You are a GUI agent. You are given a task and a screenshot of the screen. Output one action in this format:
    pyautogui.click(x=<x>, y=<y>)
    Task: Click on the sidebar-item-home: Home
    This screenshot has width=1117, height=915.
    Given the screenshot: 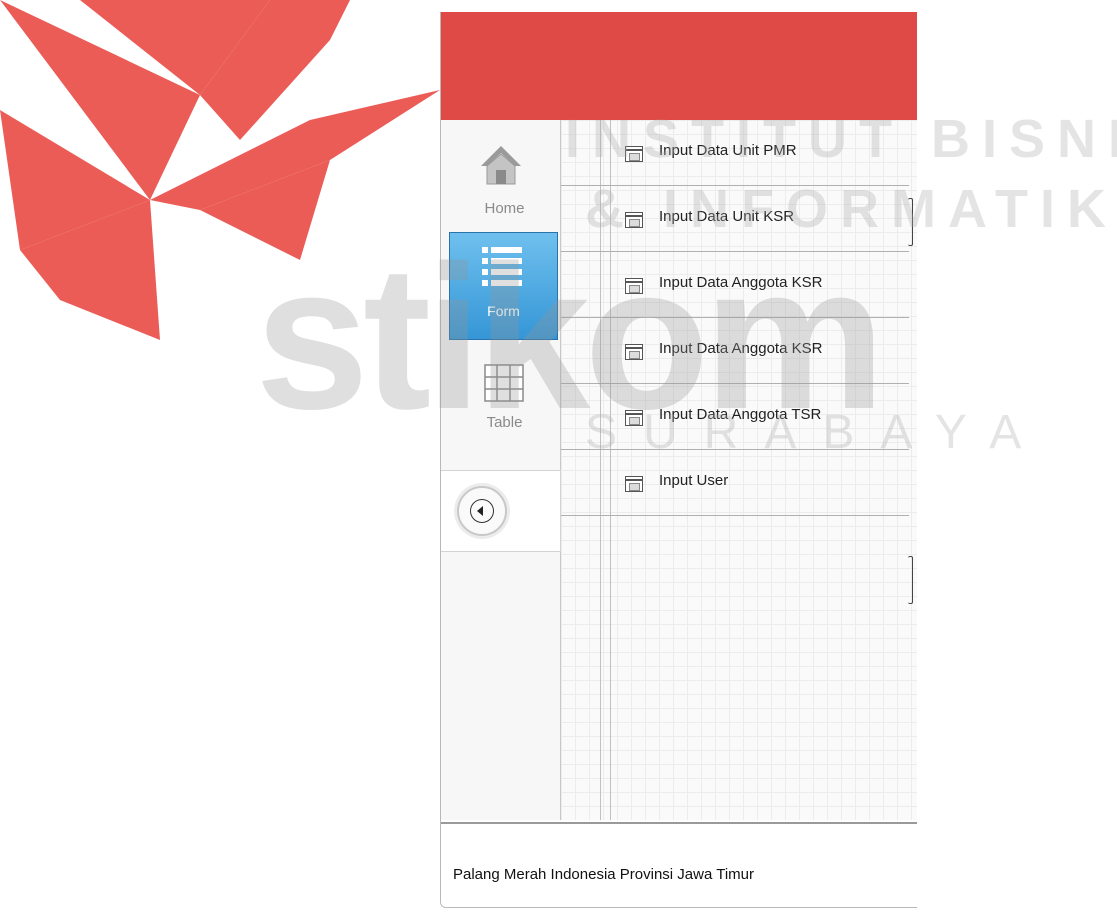 What is the action you would take?
    pyautogui.click(x=504, y=184)
    